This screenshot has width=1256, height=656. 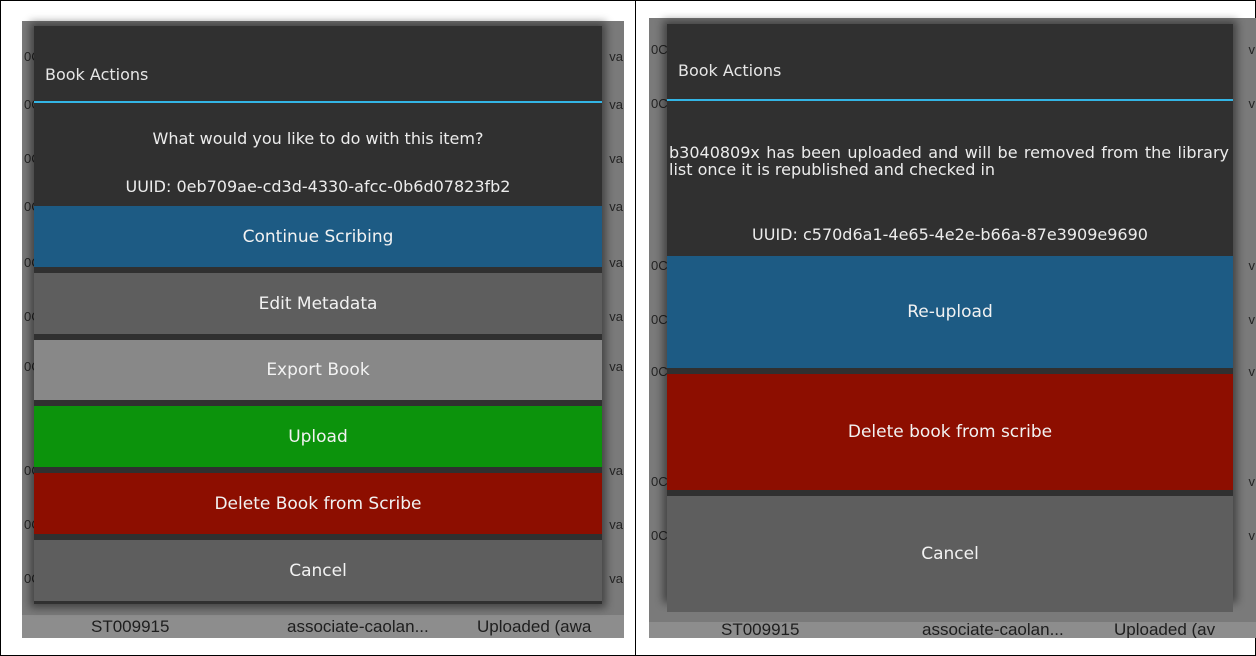 What do you see at coordinates (318, 370) in the screenshot?
I see `export-book-button: Export Book` at bounding box center [318, 370].